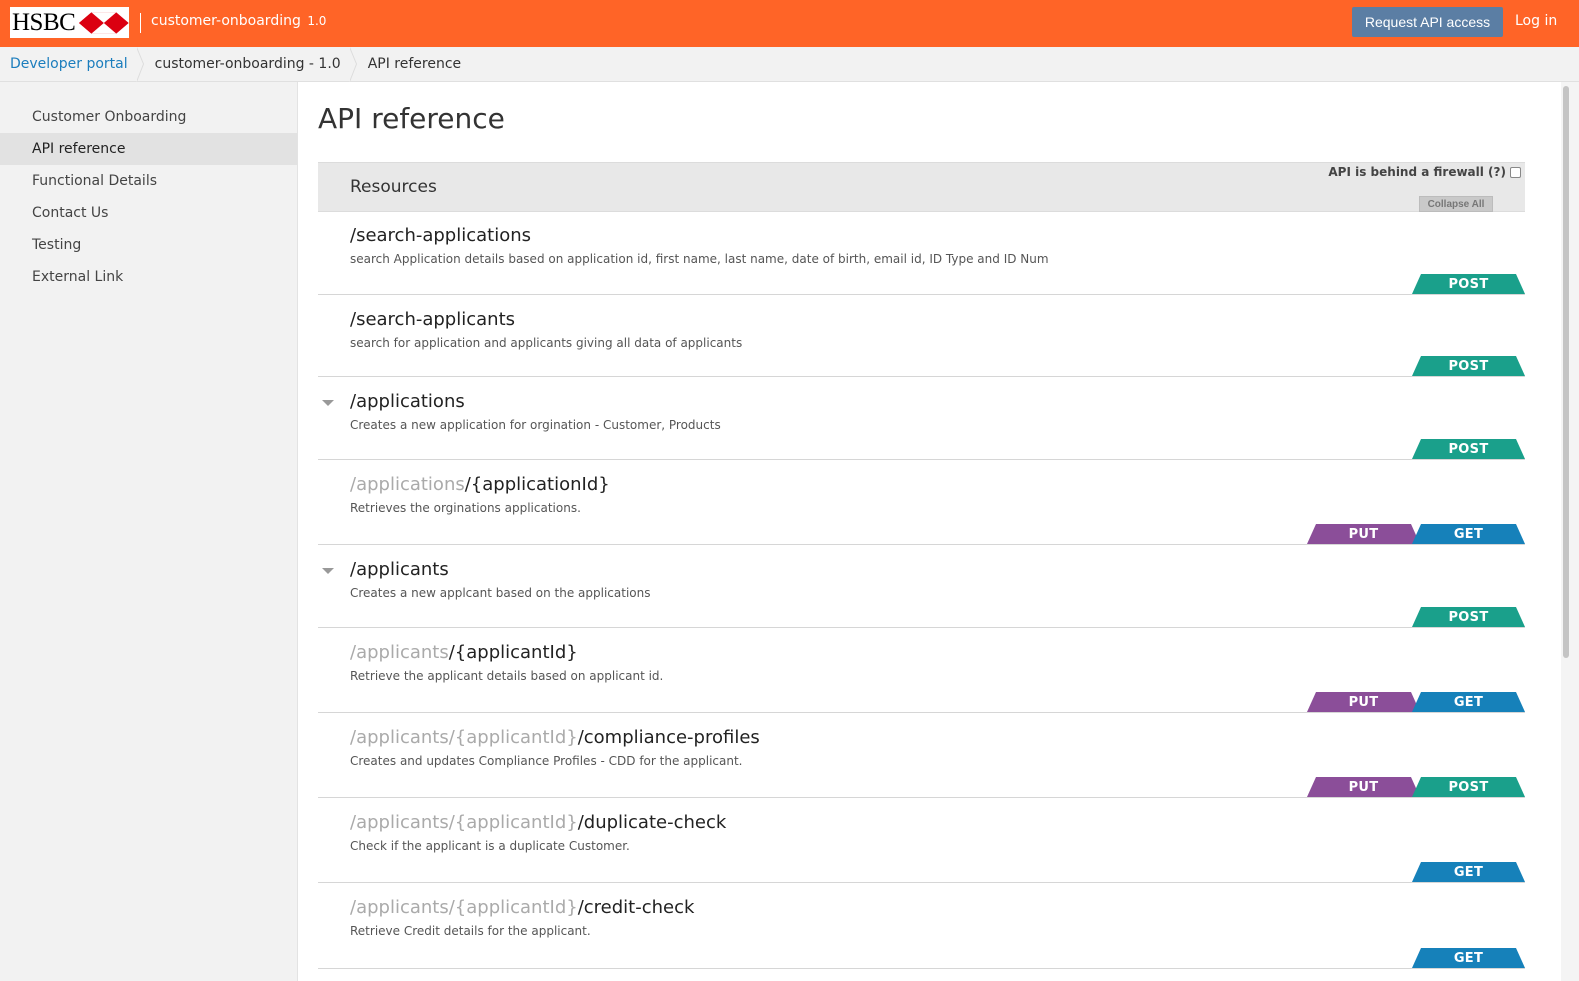 This screenshot has height=981, width=1579. What do you see at coordinates (652, 822) in the screenshot?
I see `resource-path-segment: /duplicate-check` at bounding box center [652, 822].